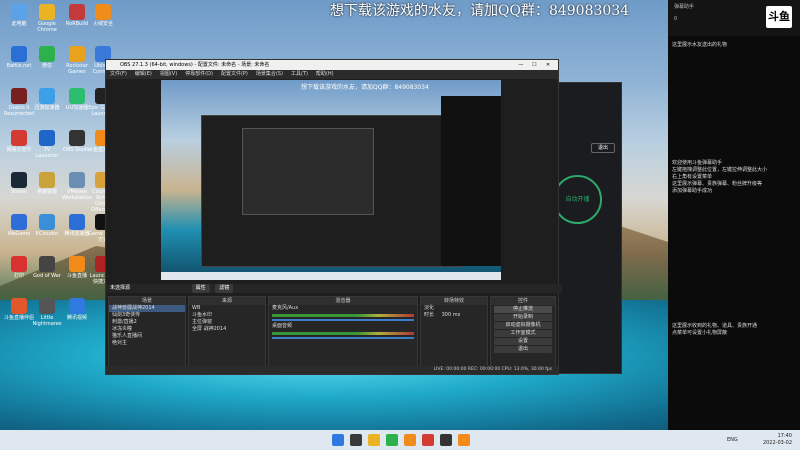  What do you see at coordinates (118, 74) in the screenshot?
I see `menu-item: 文件(F)` at bounding box center [118, 74].